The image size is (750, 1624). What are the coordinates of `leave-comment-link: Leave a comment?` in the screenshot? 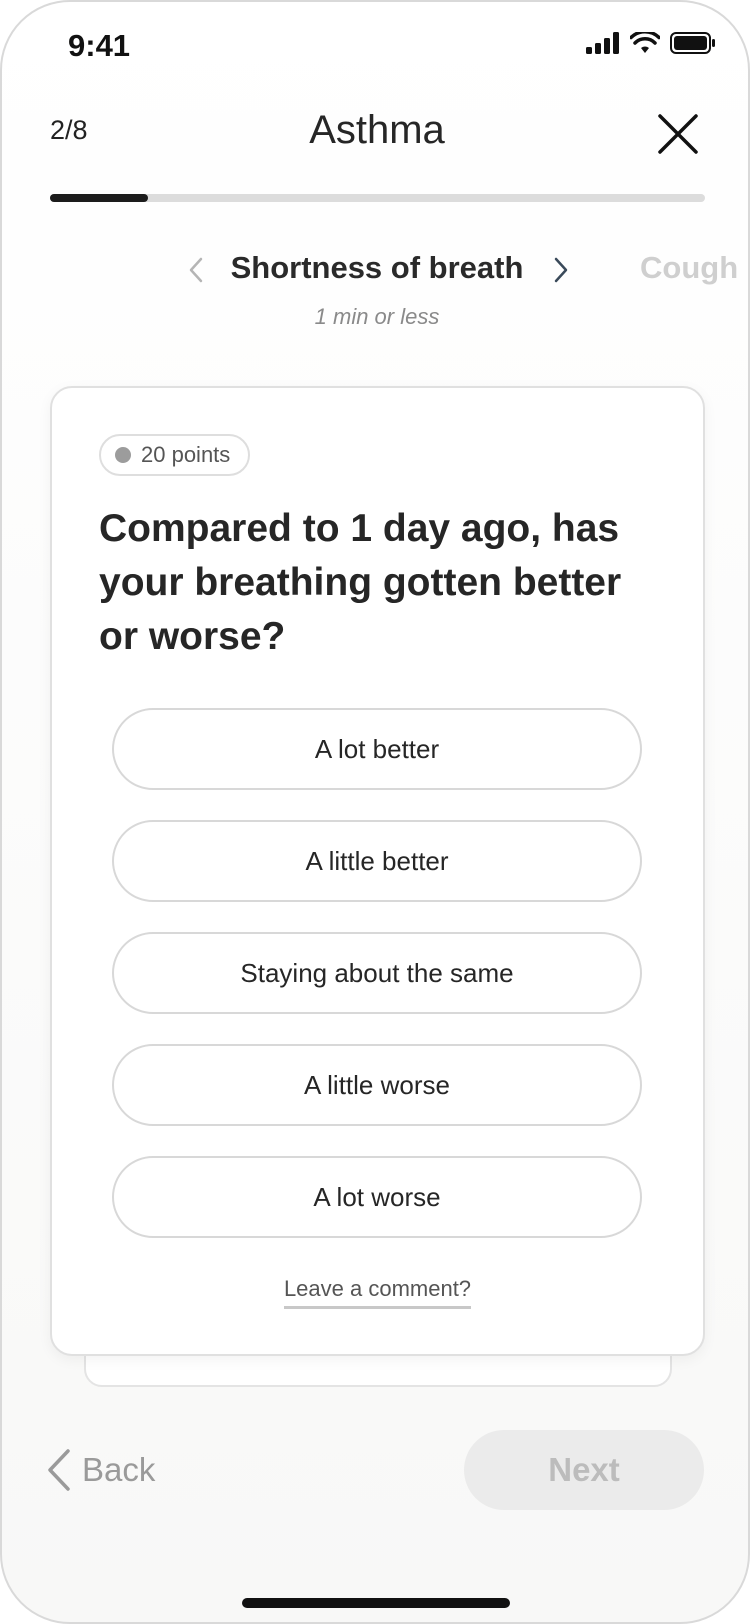 It's located at (377, 1292).